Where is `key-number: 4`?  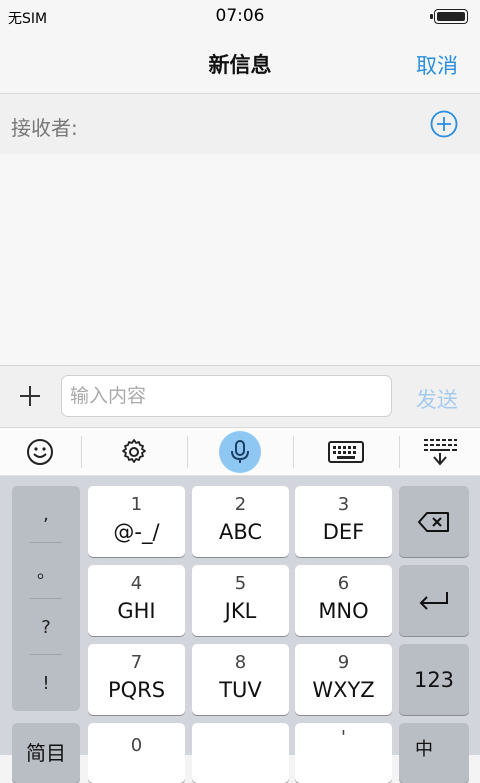
key-number: 4 is located at coordinates (136, 583).